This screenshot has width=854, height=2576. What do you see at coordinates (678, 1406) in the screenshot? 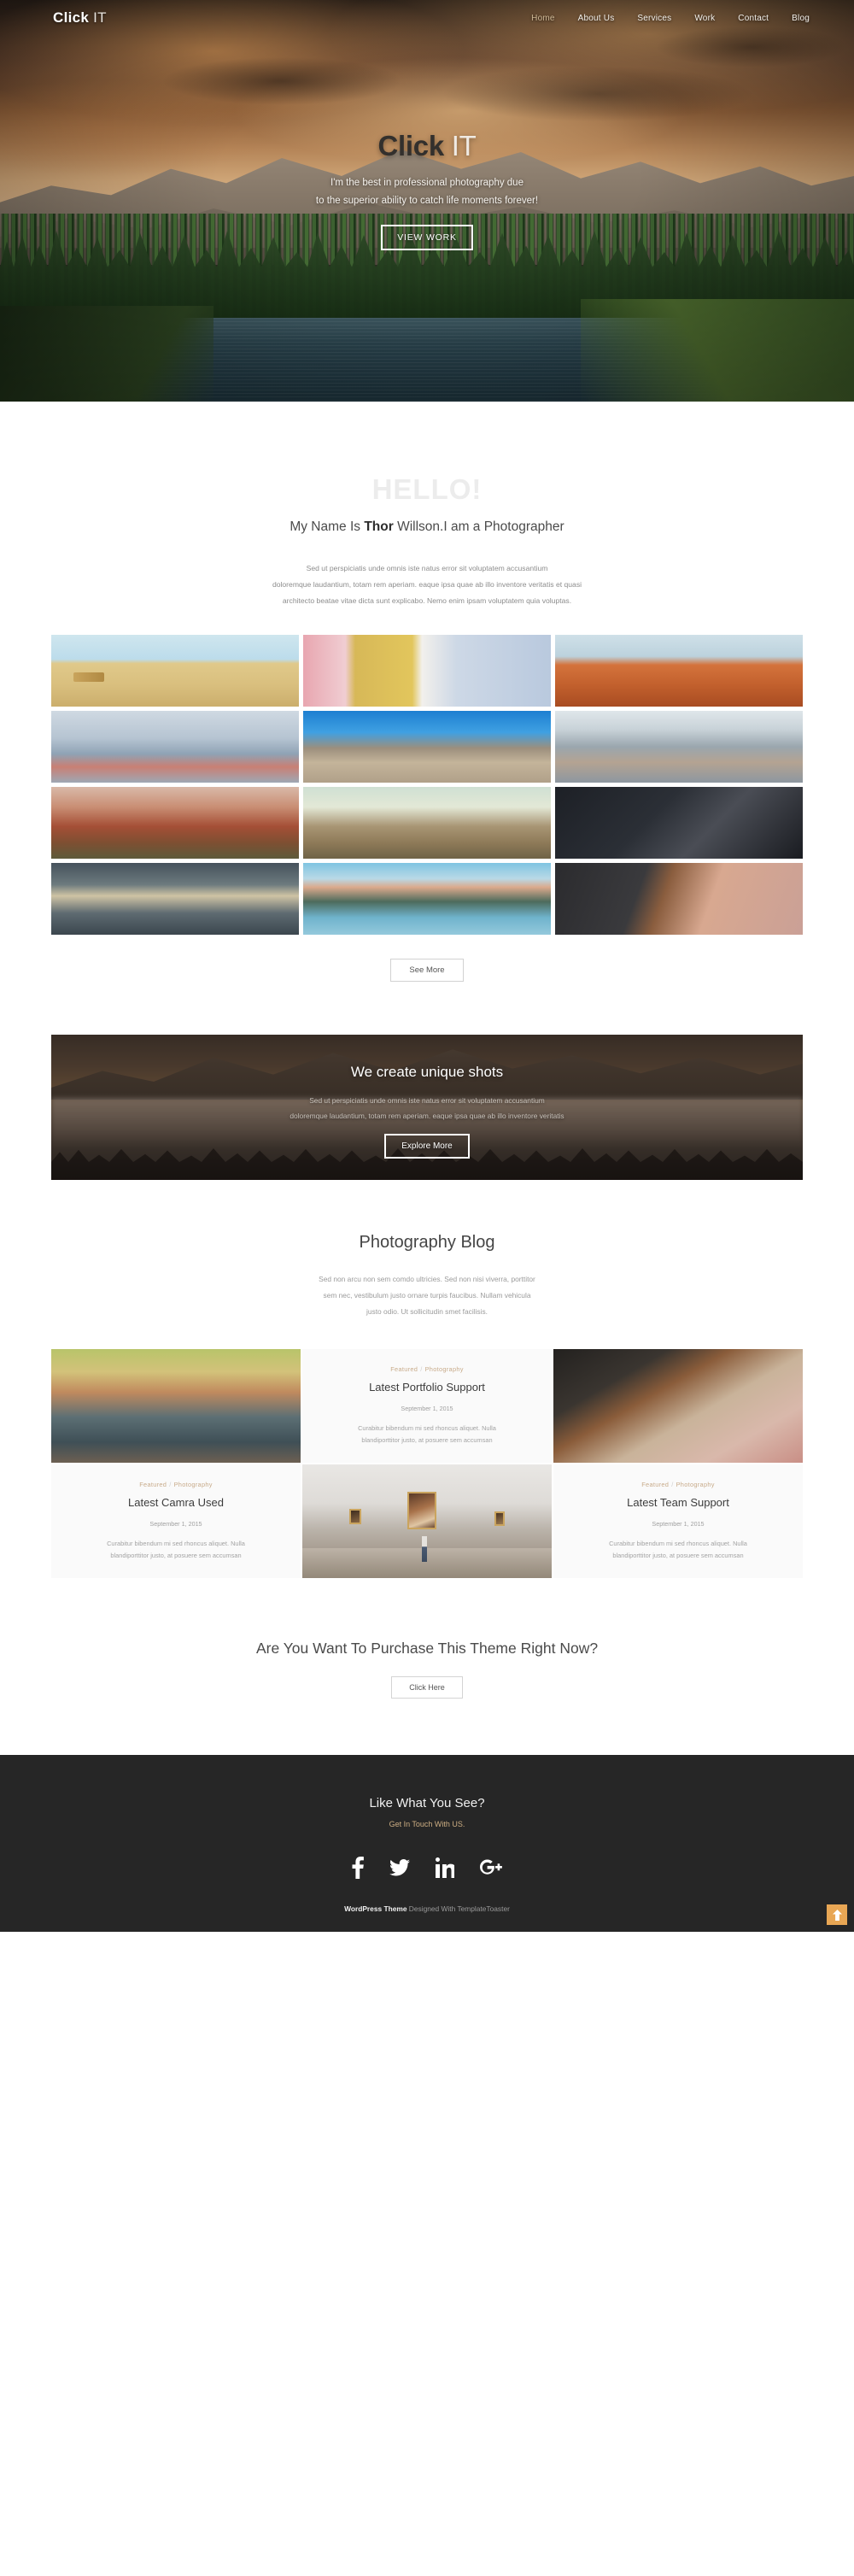
I see `blog-image-man-in-suit-holding-camera` at bounding box center [678, 1406].